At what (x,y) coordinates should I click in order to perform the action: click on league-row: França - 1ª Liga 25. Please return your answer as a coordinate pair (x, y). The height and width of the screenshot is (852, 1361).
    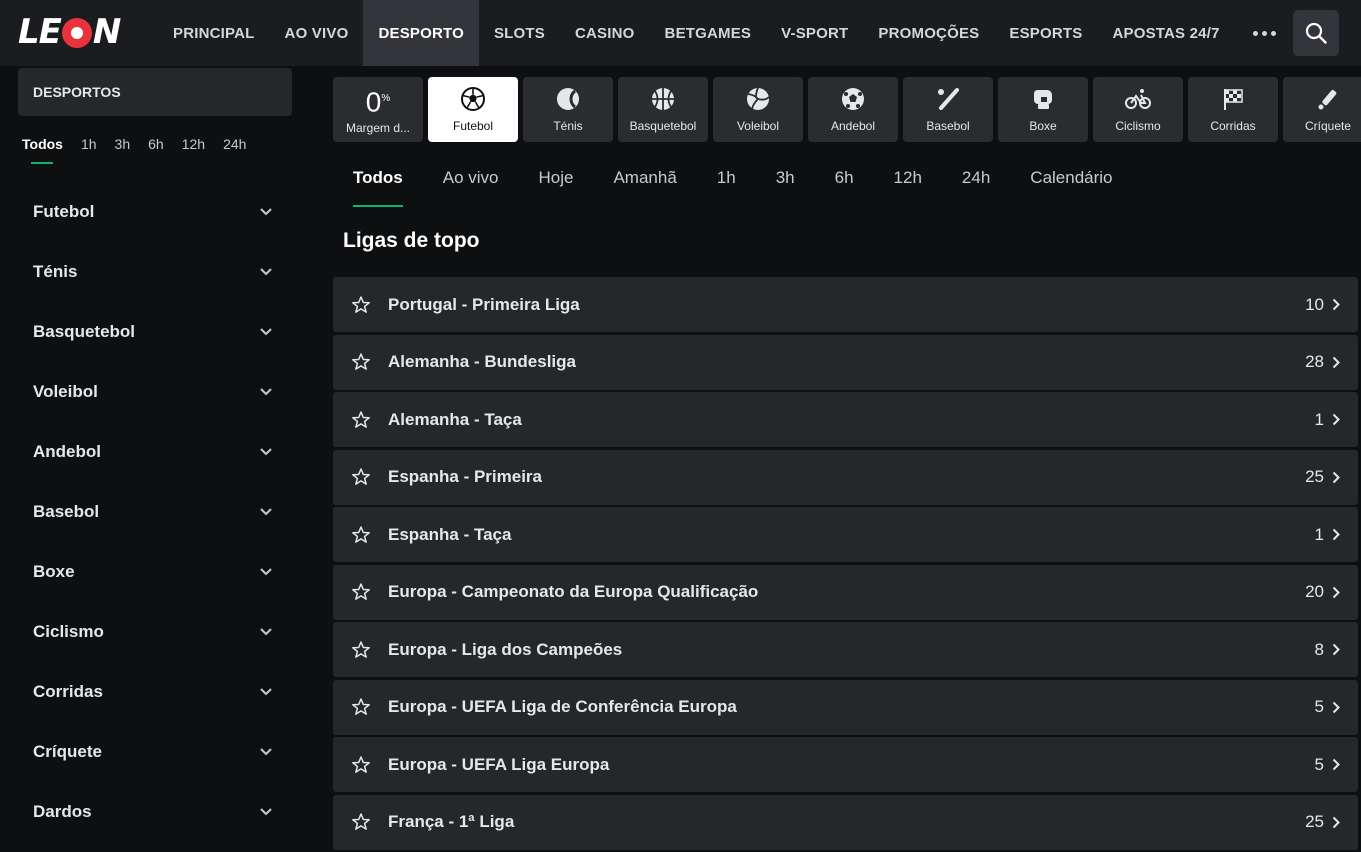
    Looking at the image, I should click on (845, 822).